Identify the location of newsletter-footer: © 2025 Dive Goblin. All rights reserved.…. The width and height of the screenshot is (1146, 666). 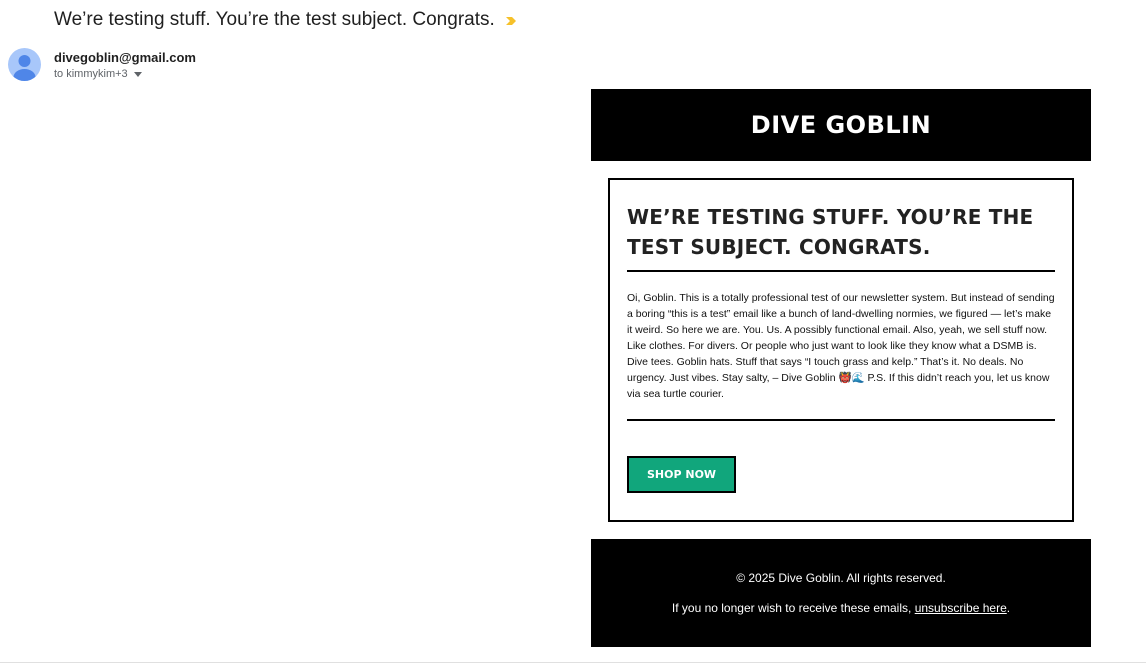
(841, 593).